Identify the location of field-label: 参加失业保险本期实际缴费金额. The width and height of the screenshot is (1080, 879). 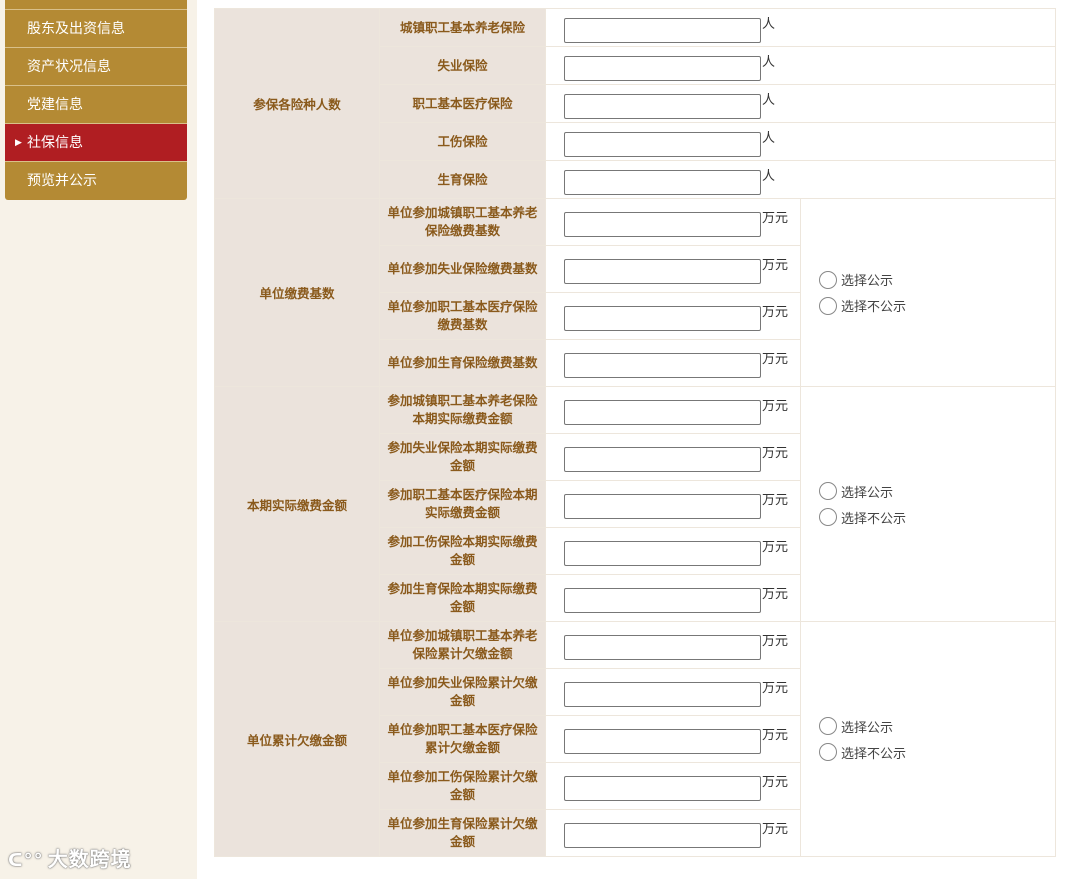
(462, 457).